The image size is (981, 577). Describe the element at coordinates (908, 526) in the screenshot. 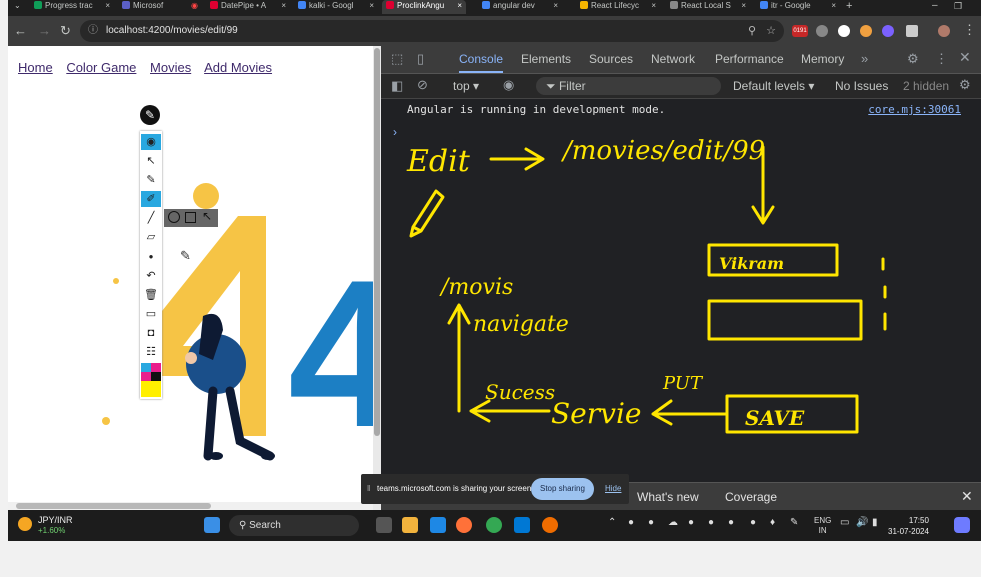

I see `taskbar-clock: 17:50 31-07-2024` at that location.